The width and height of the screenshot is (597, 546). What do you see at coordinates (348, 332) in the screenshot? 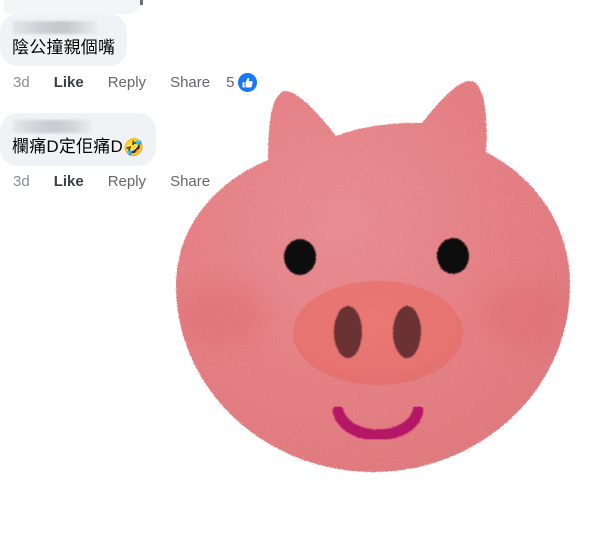
I see `pig-nostril-left` at bounding box center [348, 332].